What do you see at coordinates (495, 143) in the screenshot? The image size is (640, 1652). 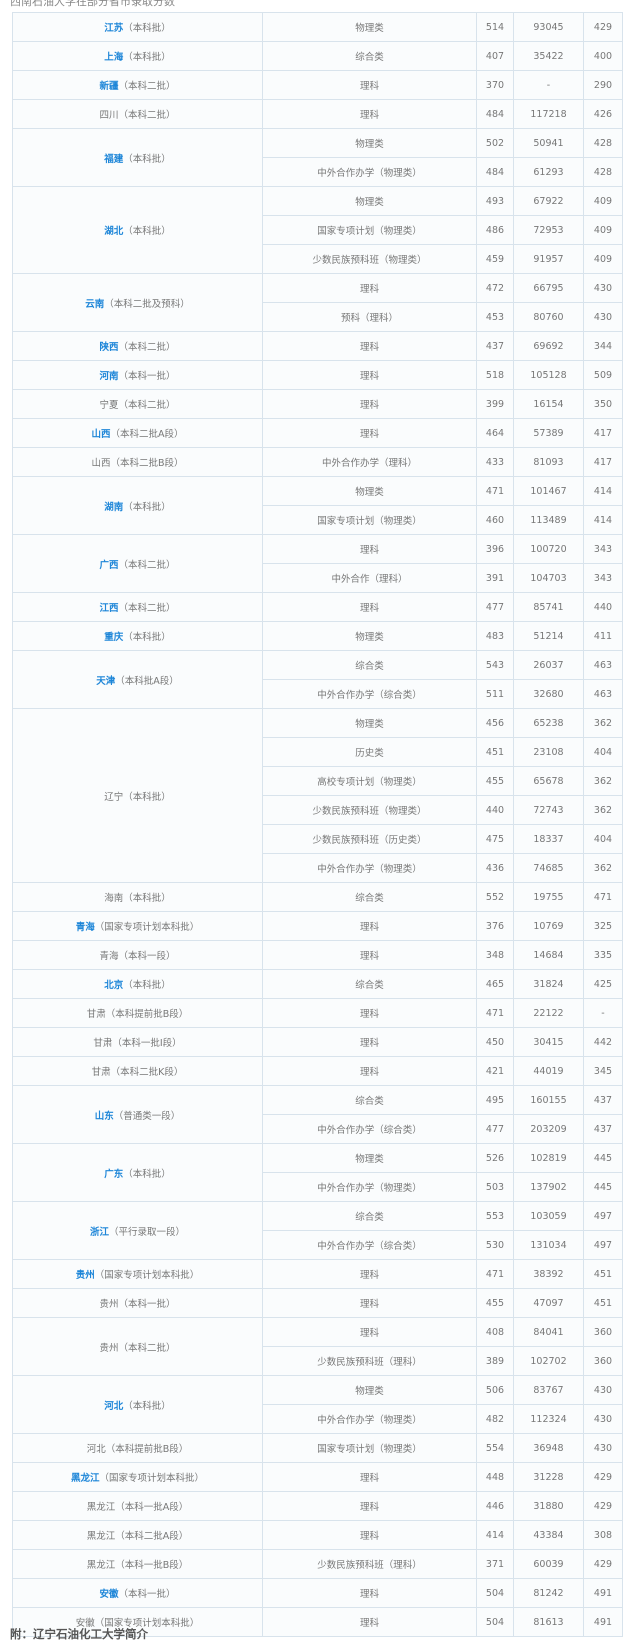 I see `min-score-cell: 502` at bounding box center [495, 143].